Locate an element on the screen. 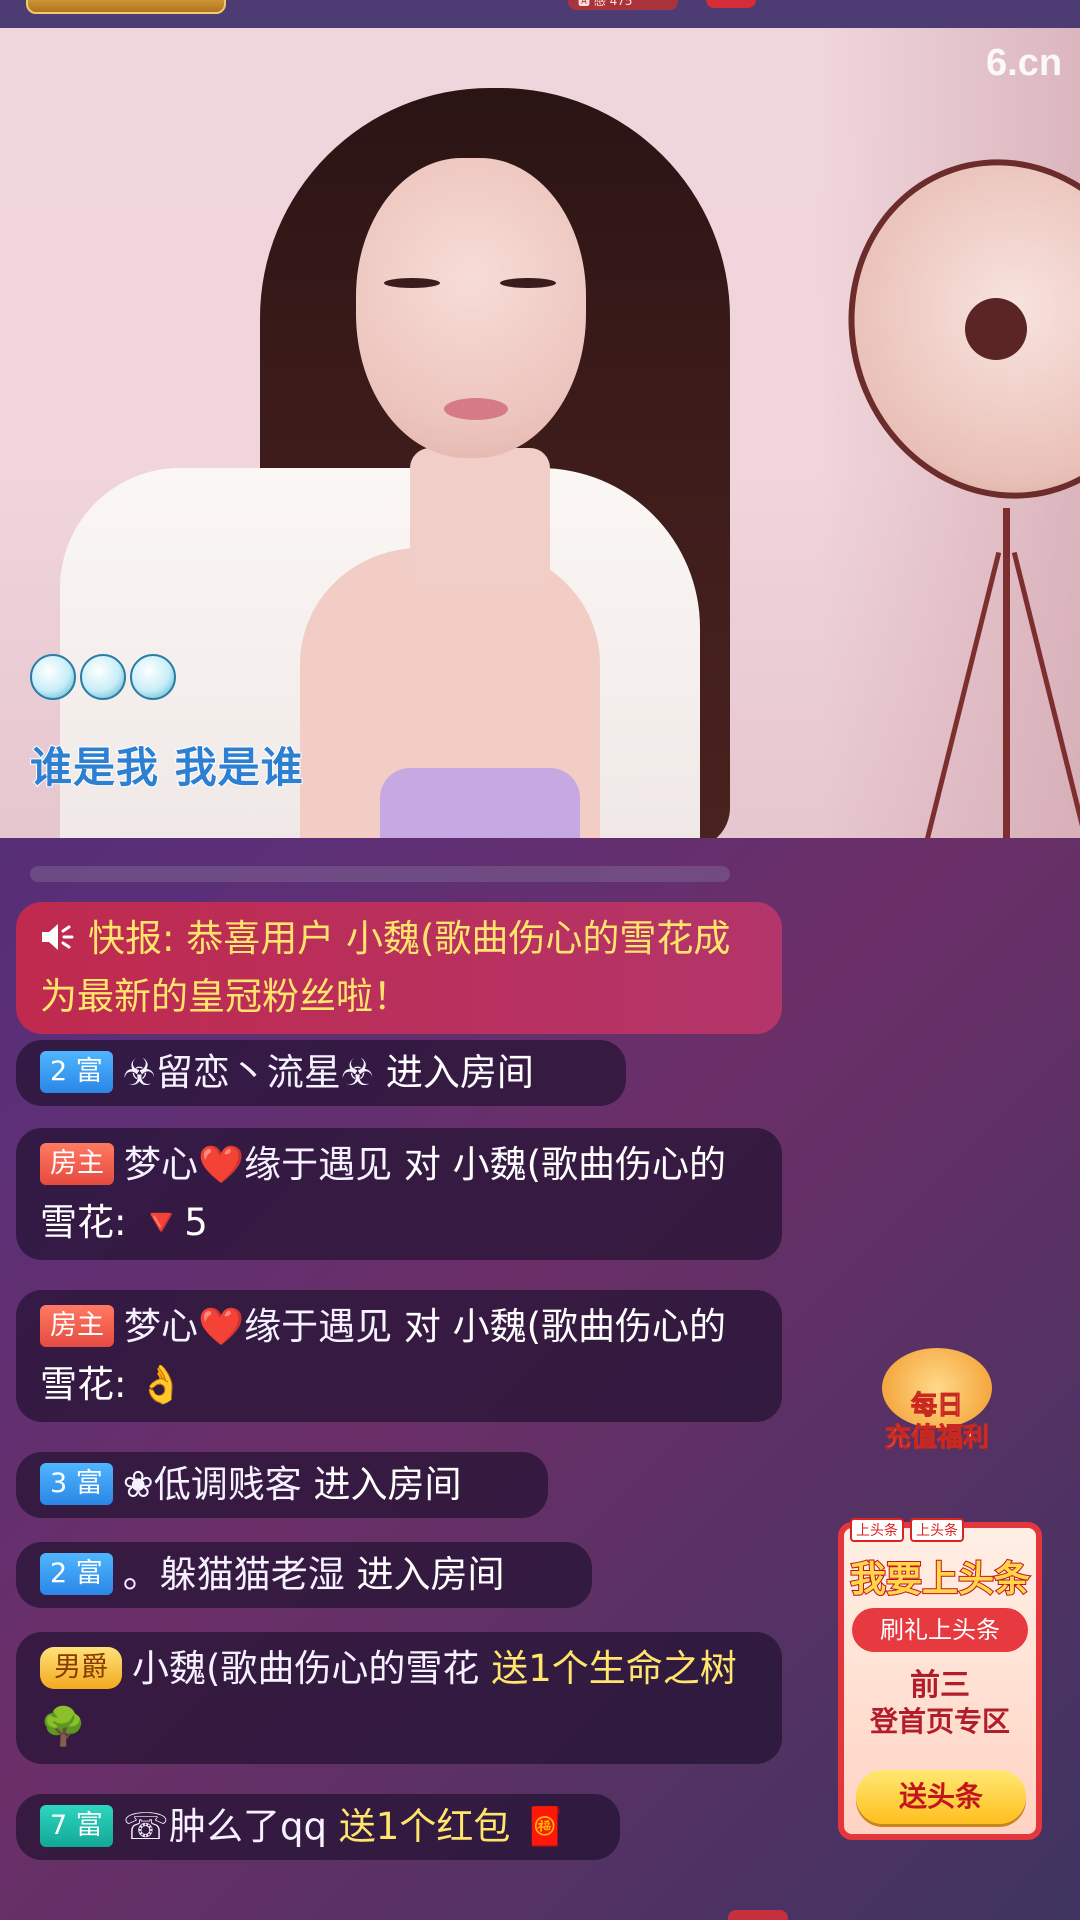  chat-message: 男爵 小魏(歌曲伤心的雪花 送1个生命之树 🌳 is located at coordinates (399, 1698).